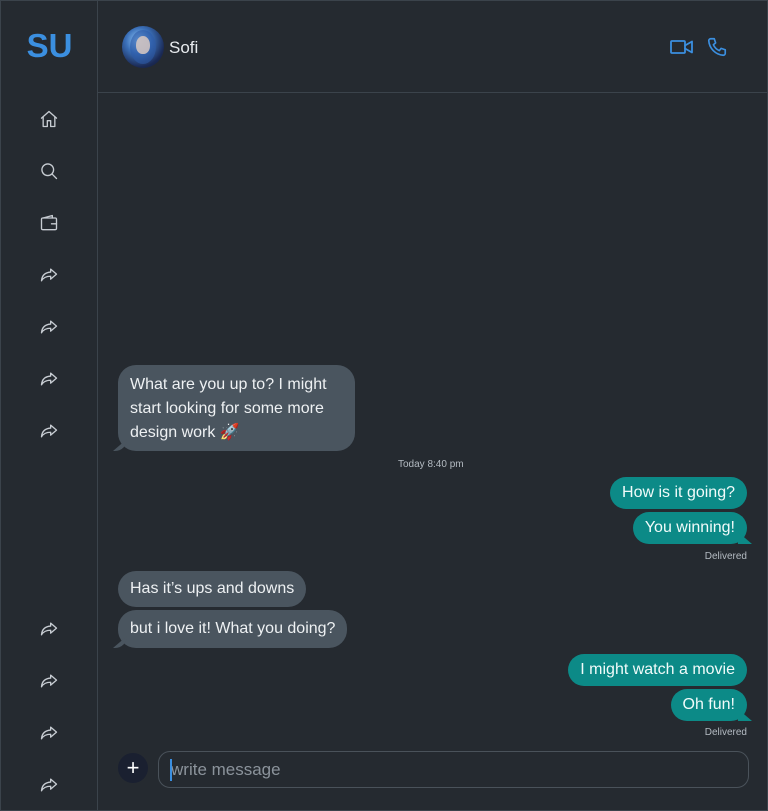 The width and height of the screenshot is (768, 811). I want to click on sidebar: SU, so click(49, 405).